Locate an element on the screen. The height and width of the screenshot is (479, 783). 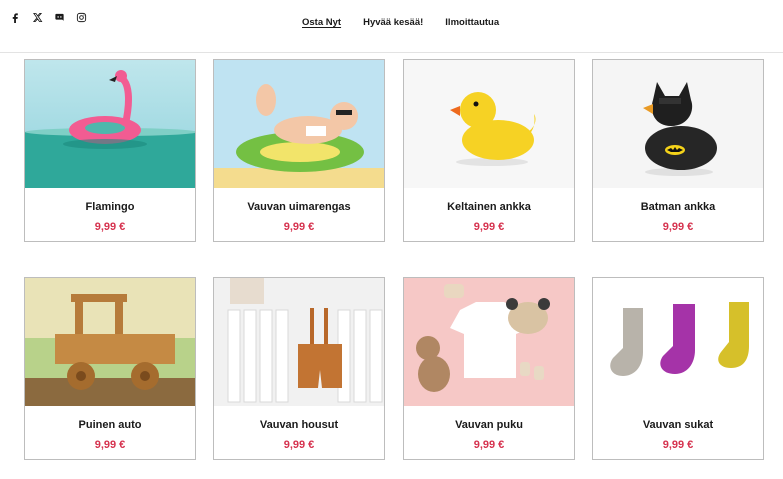
discord-icon is located at coordinates (59, 17).